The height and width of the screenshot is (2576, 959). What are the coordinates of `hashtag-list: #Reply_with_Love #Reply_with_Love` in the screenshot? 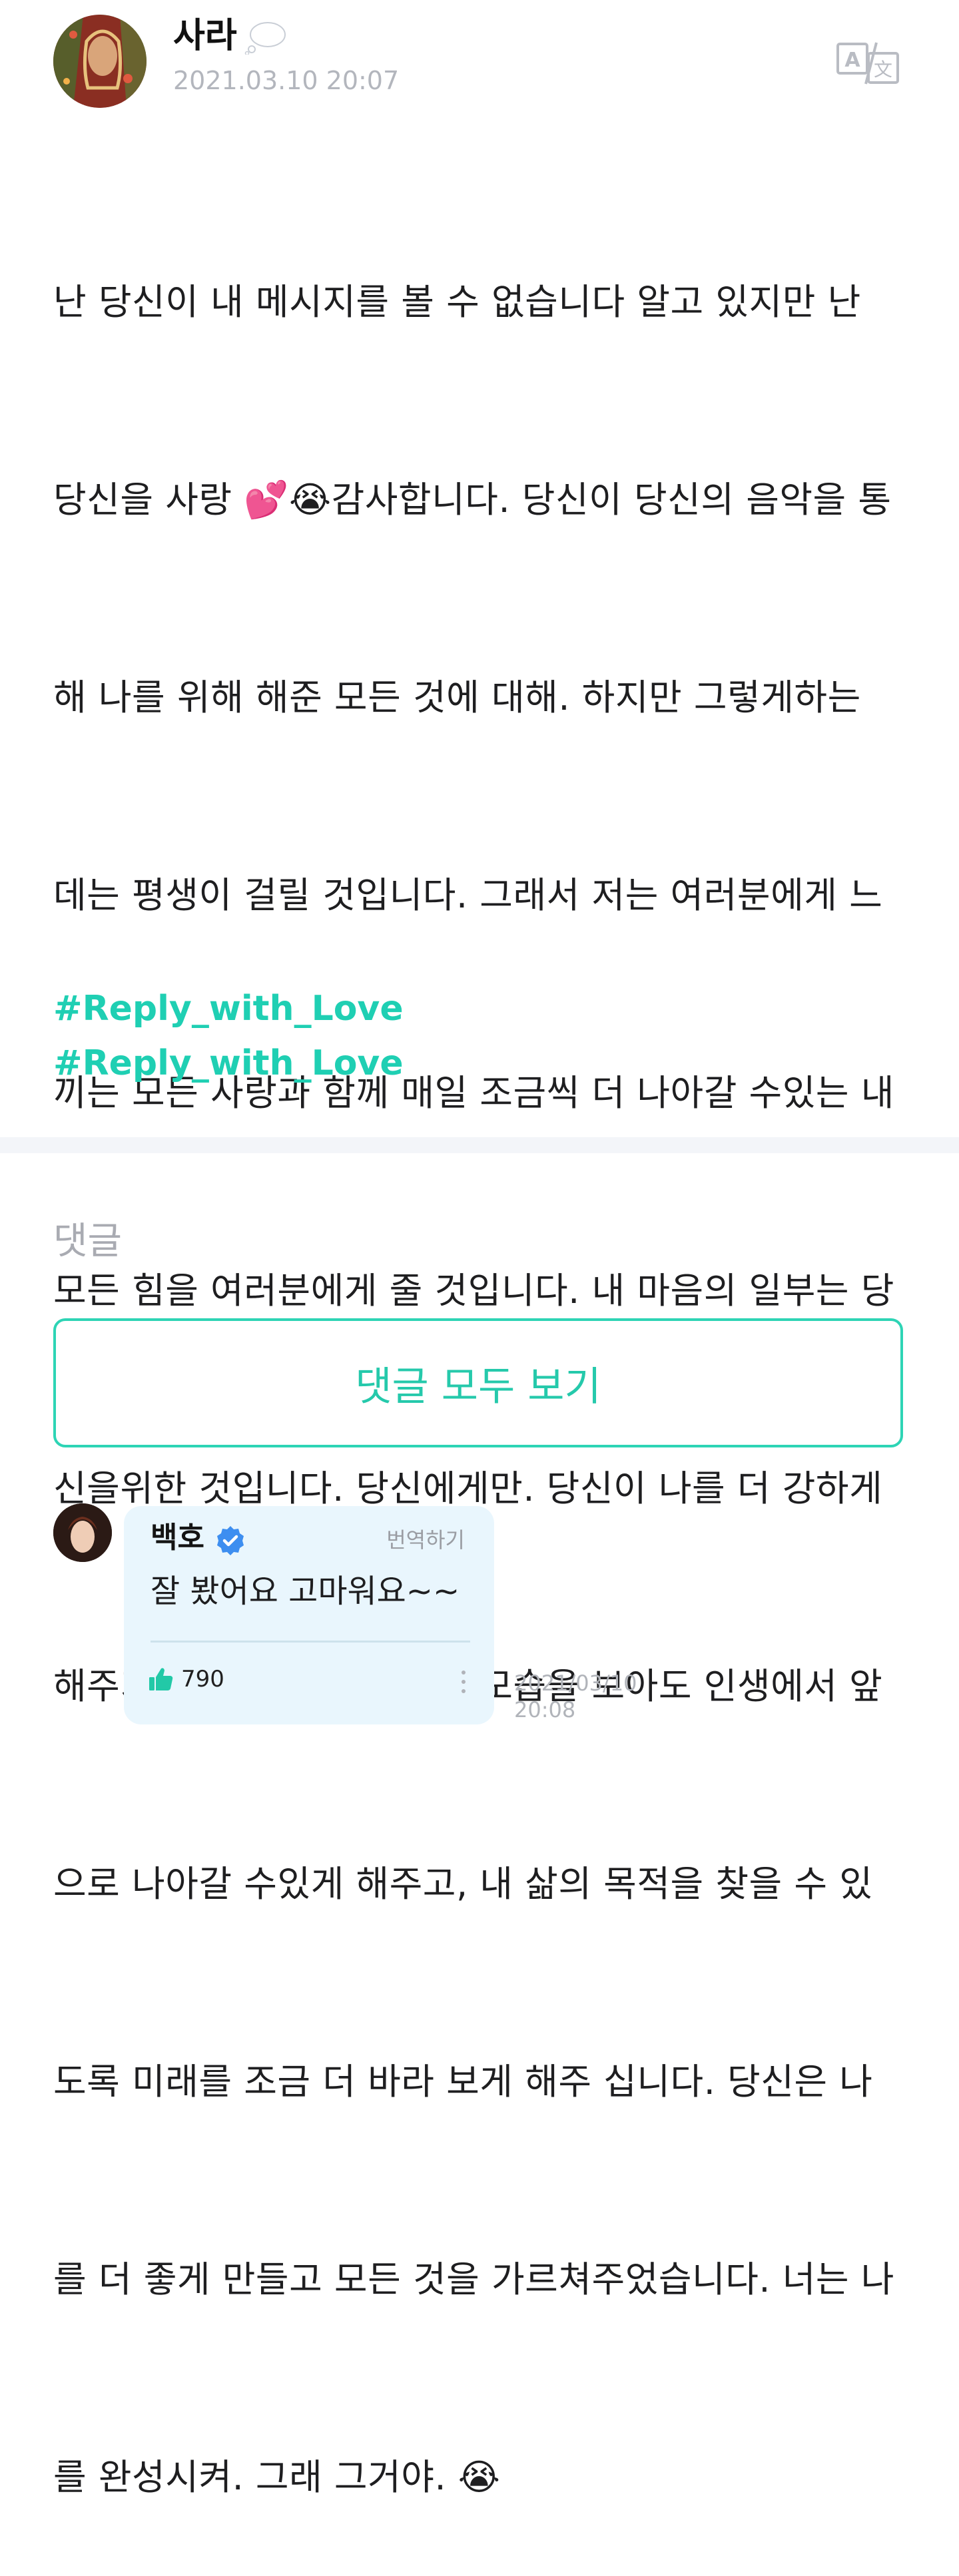 It's located at (228, 1036).